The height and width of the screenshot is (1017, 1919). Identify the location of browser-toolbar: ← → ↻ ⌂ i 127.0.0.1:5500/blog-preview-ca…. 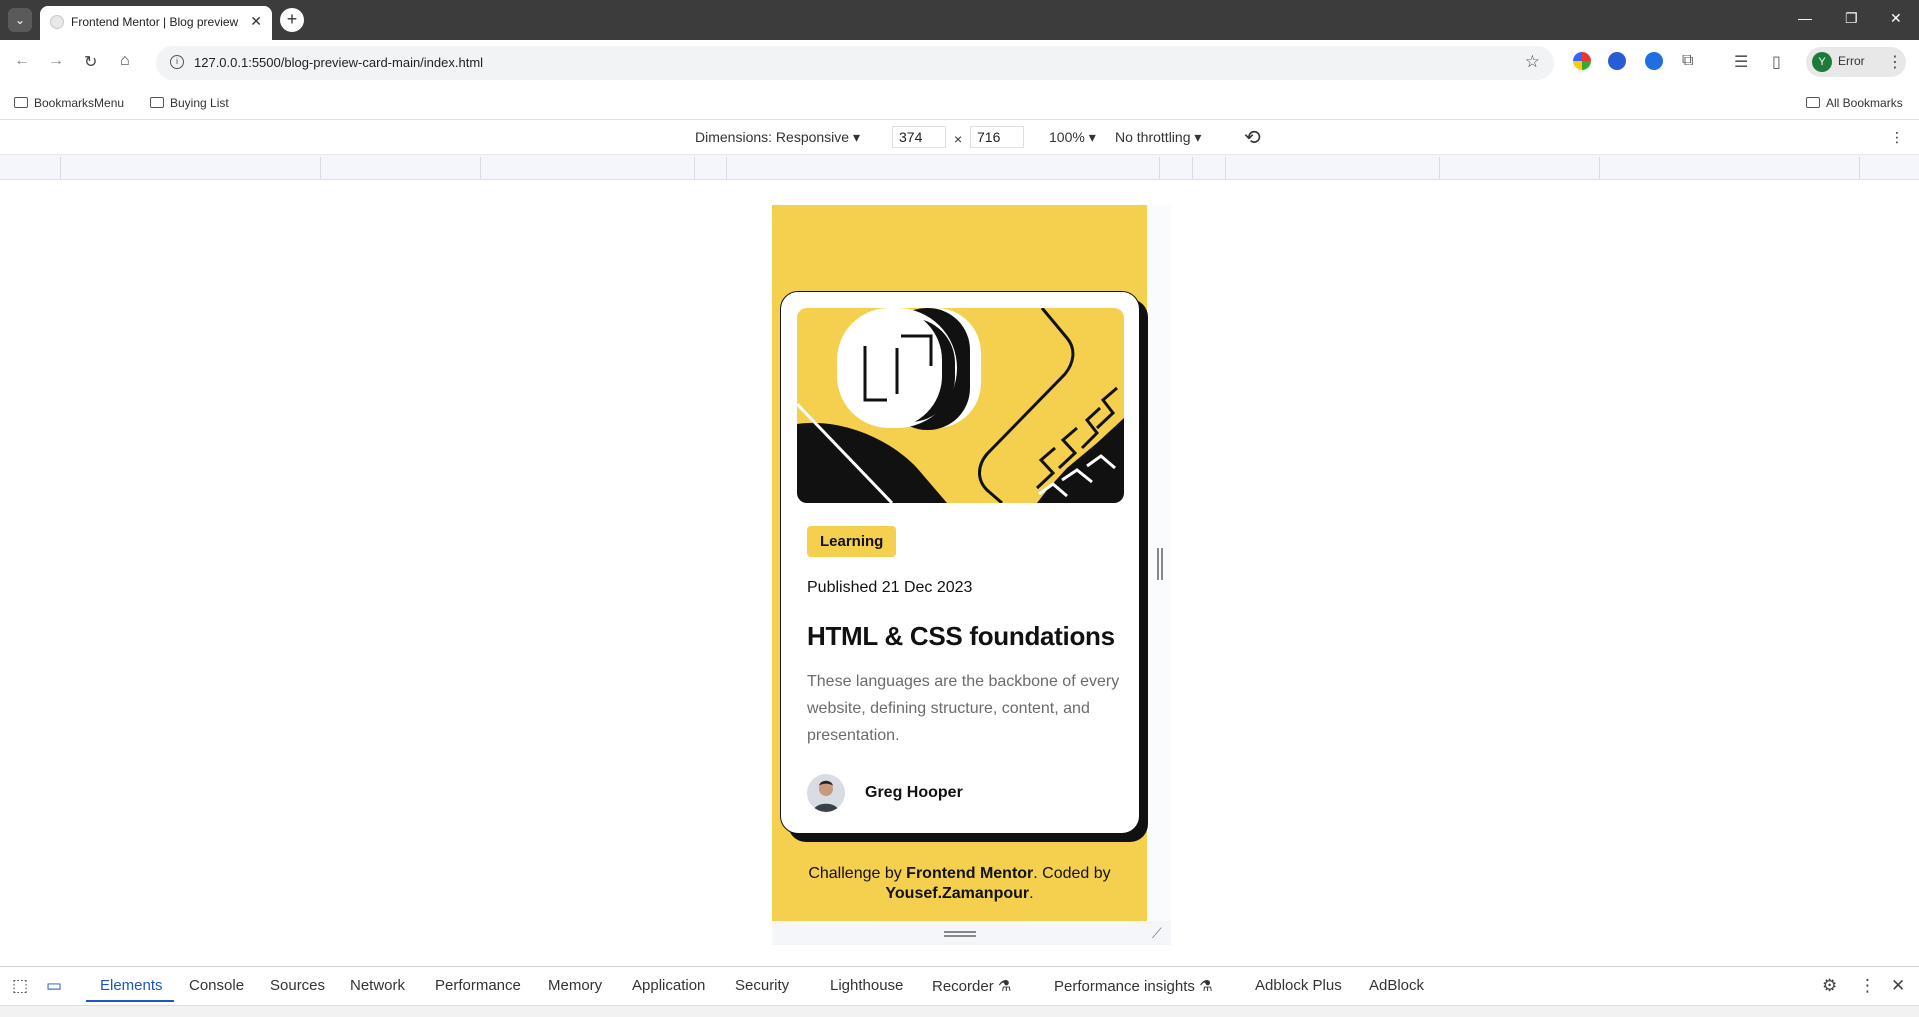
(959, 63).